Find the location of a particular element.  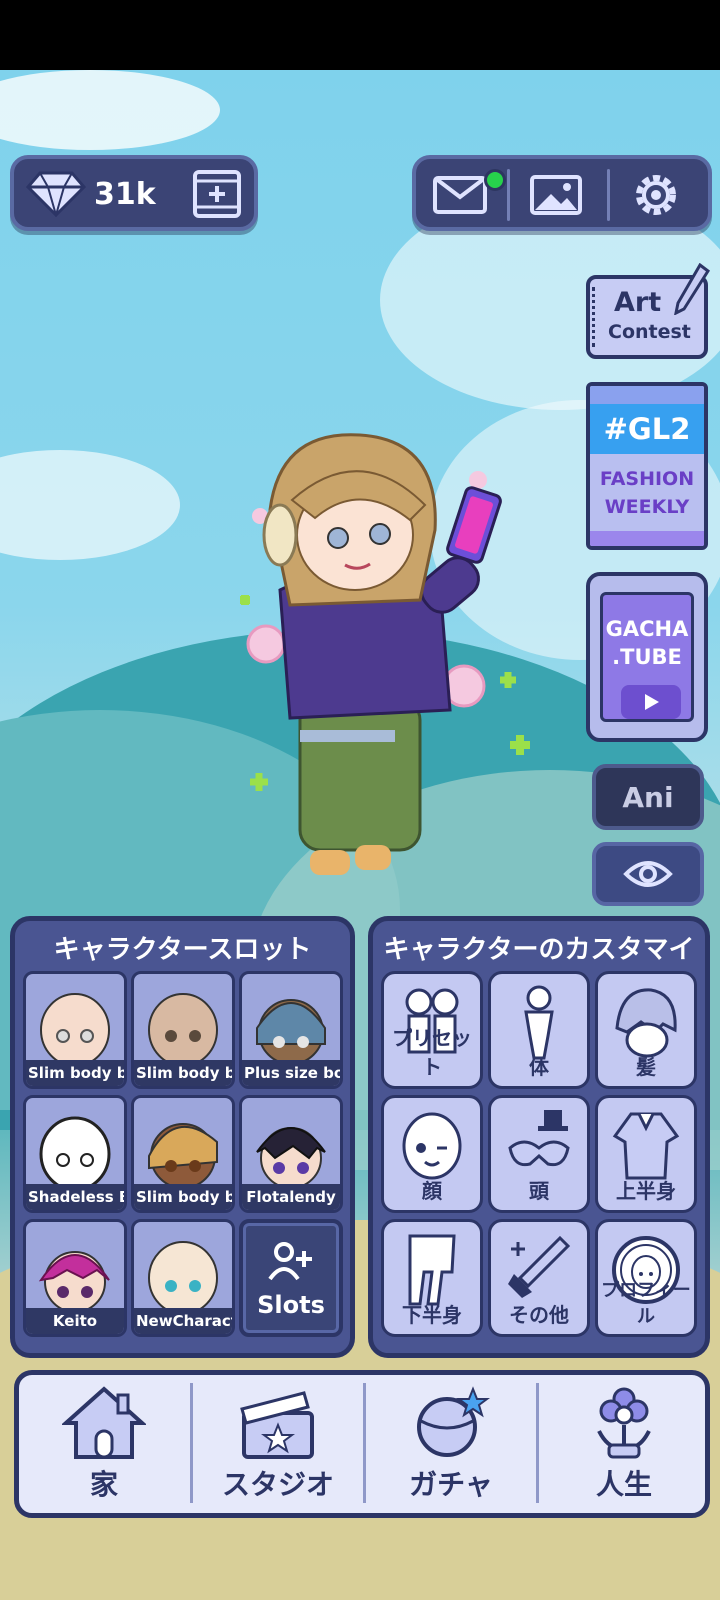

lower-body-label: 下半身 is located at coordinates (432, 1315).